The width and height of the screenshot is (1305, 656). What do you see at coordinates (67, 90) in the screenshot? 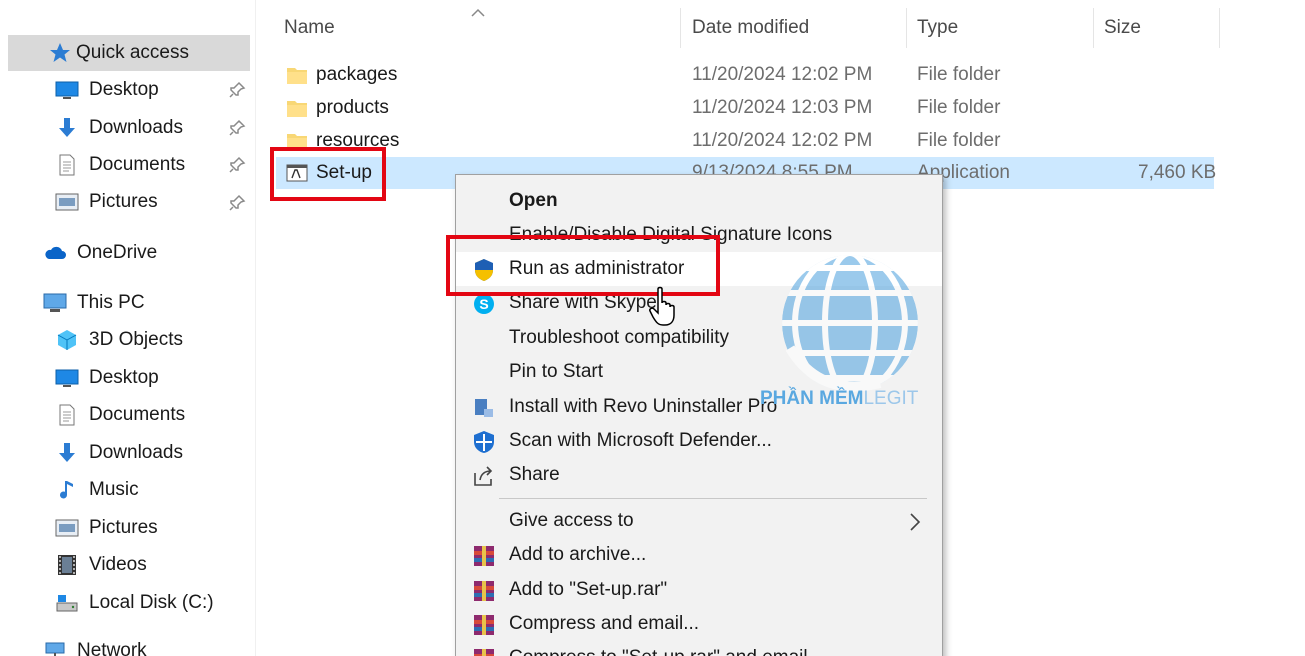
I see `desktop-icon` at bounding box center [67, 90].